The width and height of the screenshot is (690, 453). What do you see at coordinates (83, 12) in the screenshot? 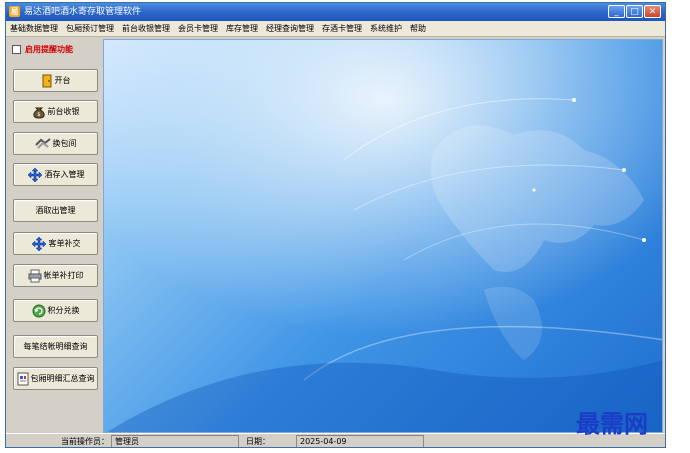
I see `window-title: 易达酒吧酒水寄存取管理软件` at bounding box center [83, 12].